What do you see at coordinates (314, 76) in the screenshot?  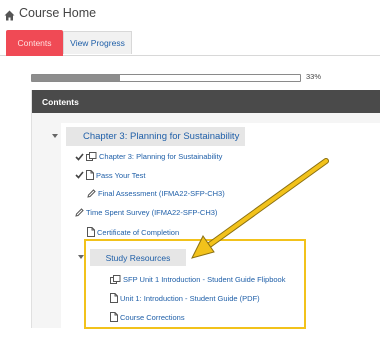 I see `progress-percent: 33%` at bounding box center [314, 76].